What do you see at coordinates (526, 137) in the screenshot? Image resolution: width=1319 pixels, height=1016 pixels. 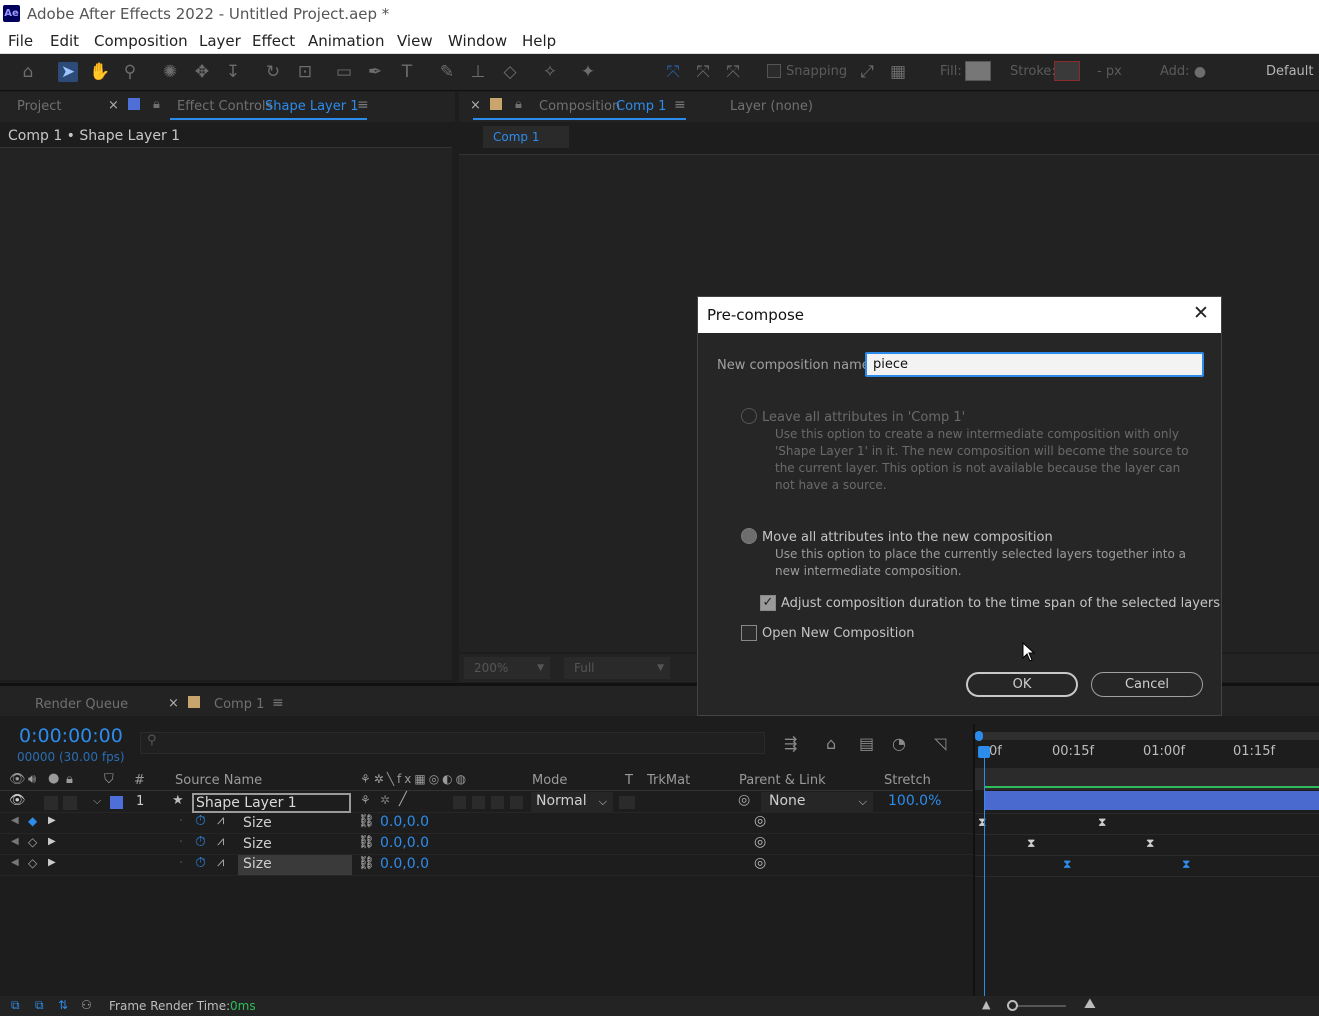 I see `comp-subtab: Comp 1` at bounding box center [526, 137].